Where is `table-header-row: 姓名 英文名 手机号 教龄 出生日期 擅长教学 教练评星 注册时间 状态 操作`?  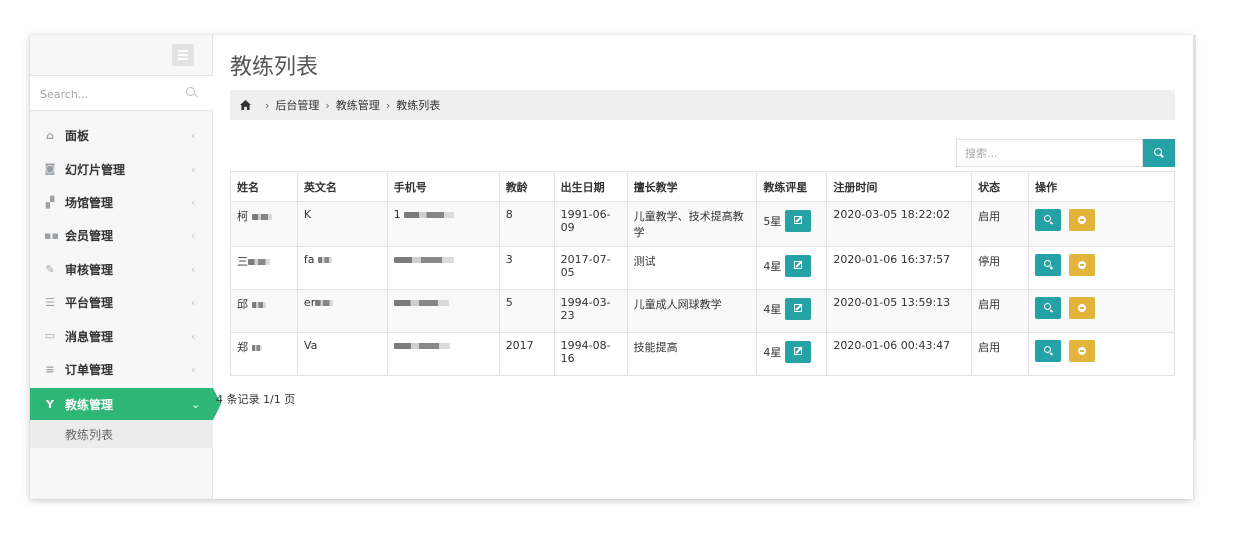 table-header-row: 姓名 英文名 手机号 教龄 出生日期 擅长教学 教练评星 注册时间 状态 操作 is located at coordinates (702, 186).